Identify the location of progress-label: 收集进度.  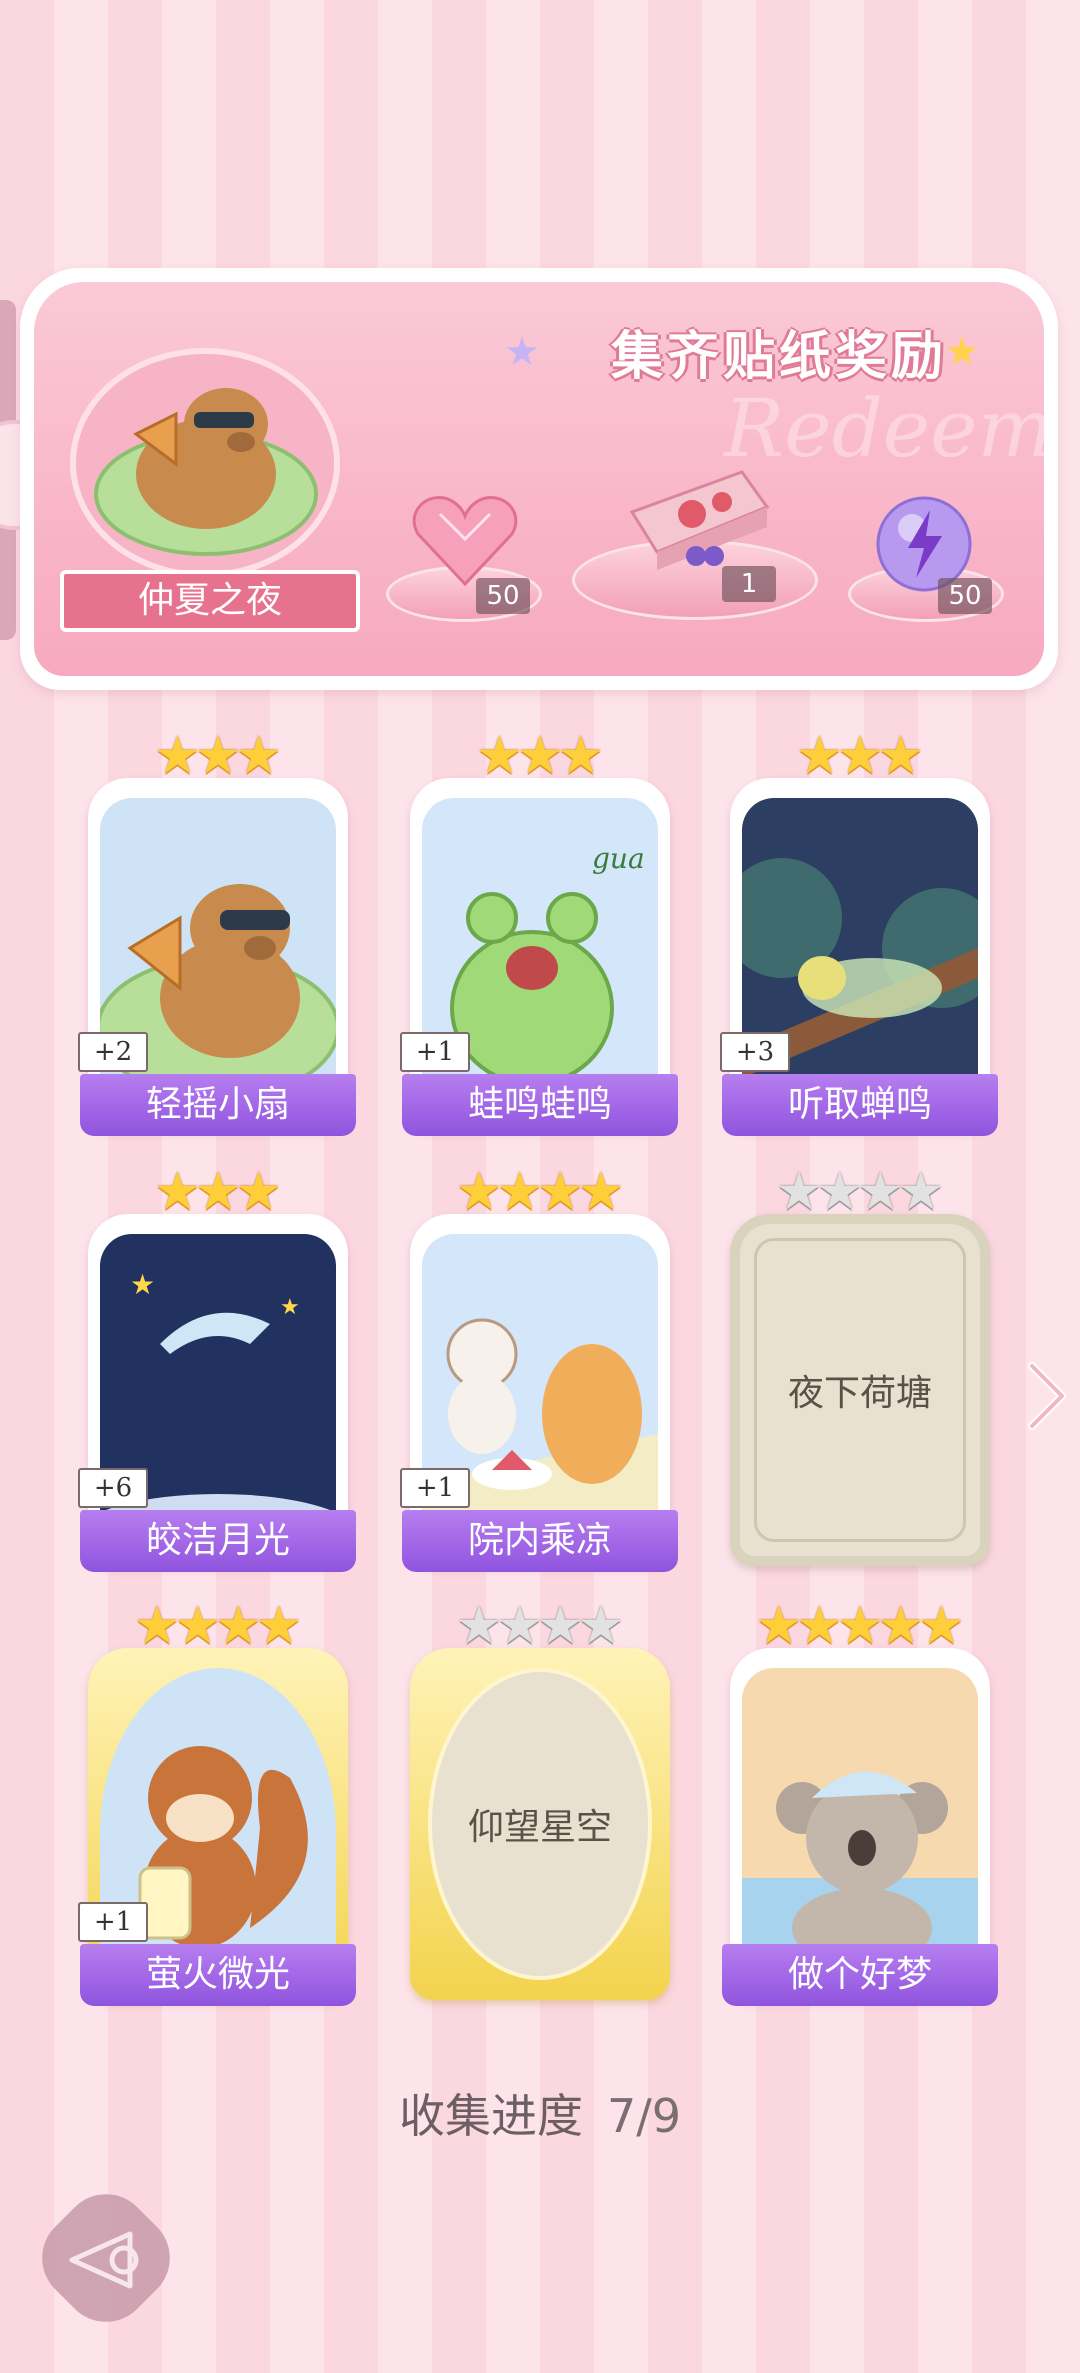
(490, 2116).